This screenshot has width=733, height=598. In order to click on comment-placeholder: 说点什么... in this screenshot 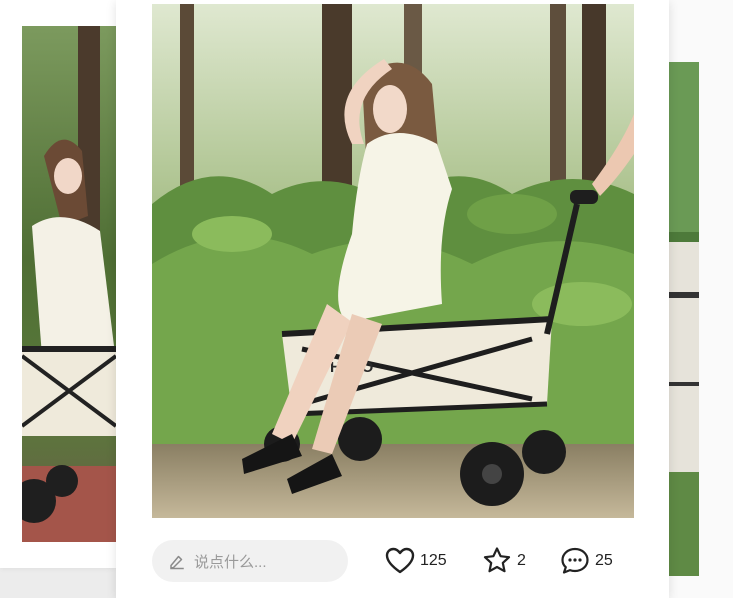, I will do `click(230, 562)`.